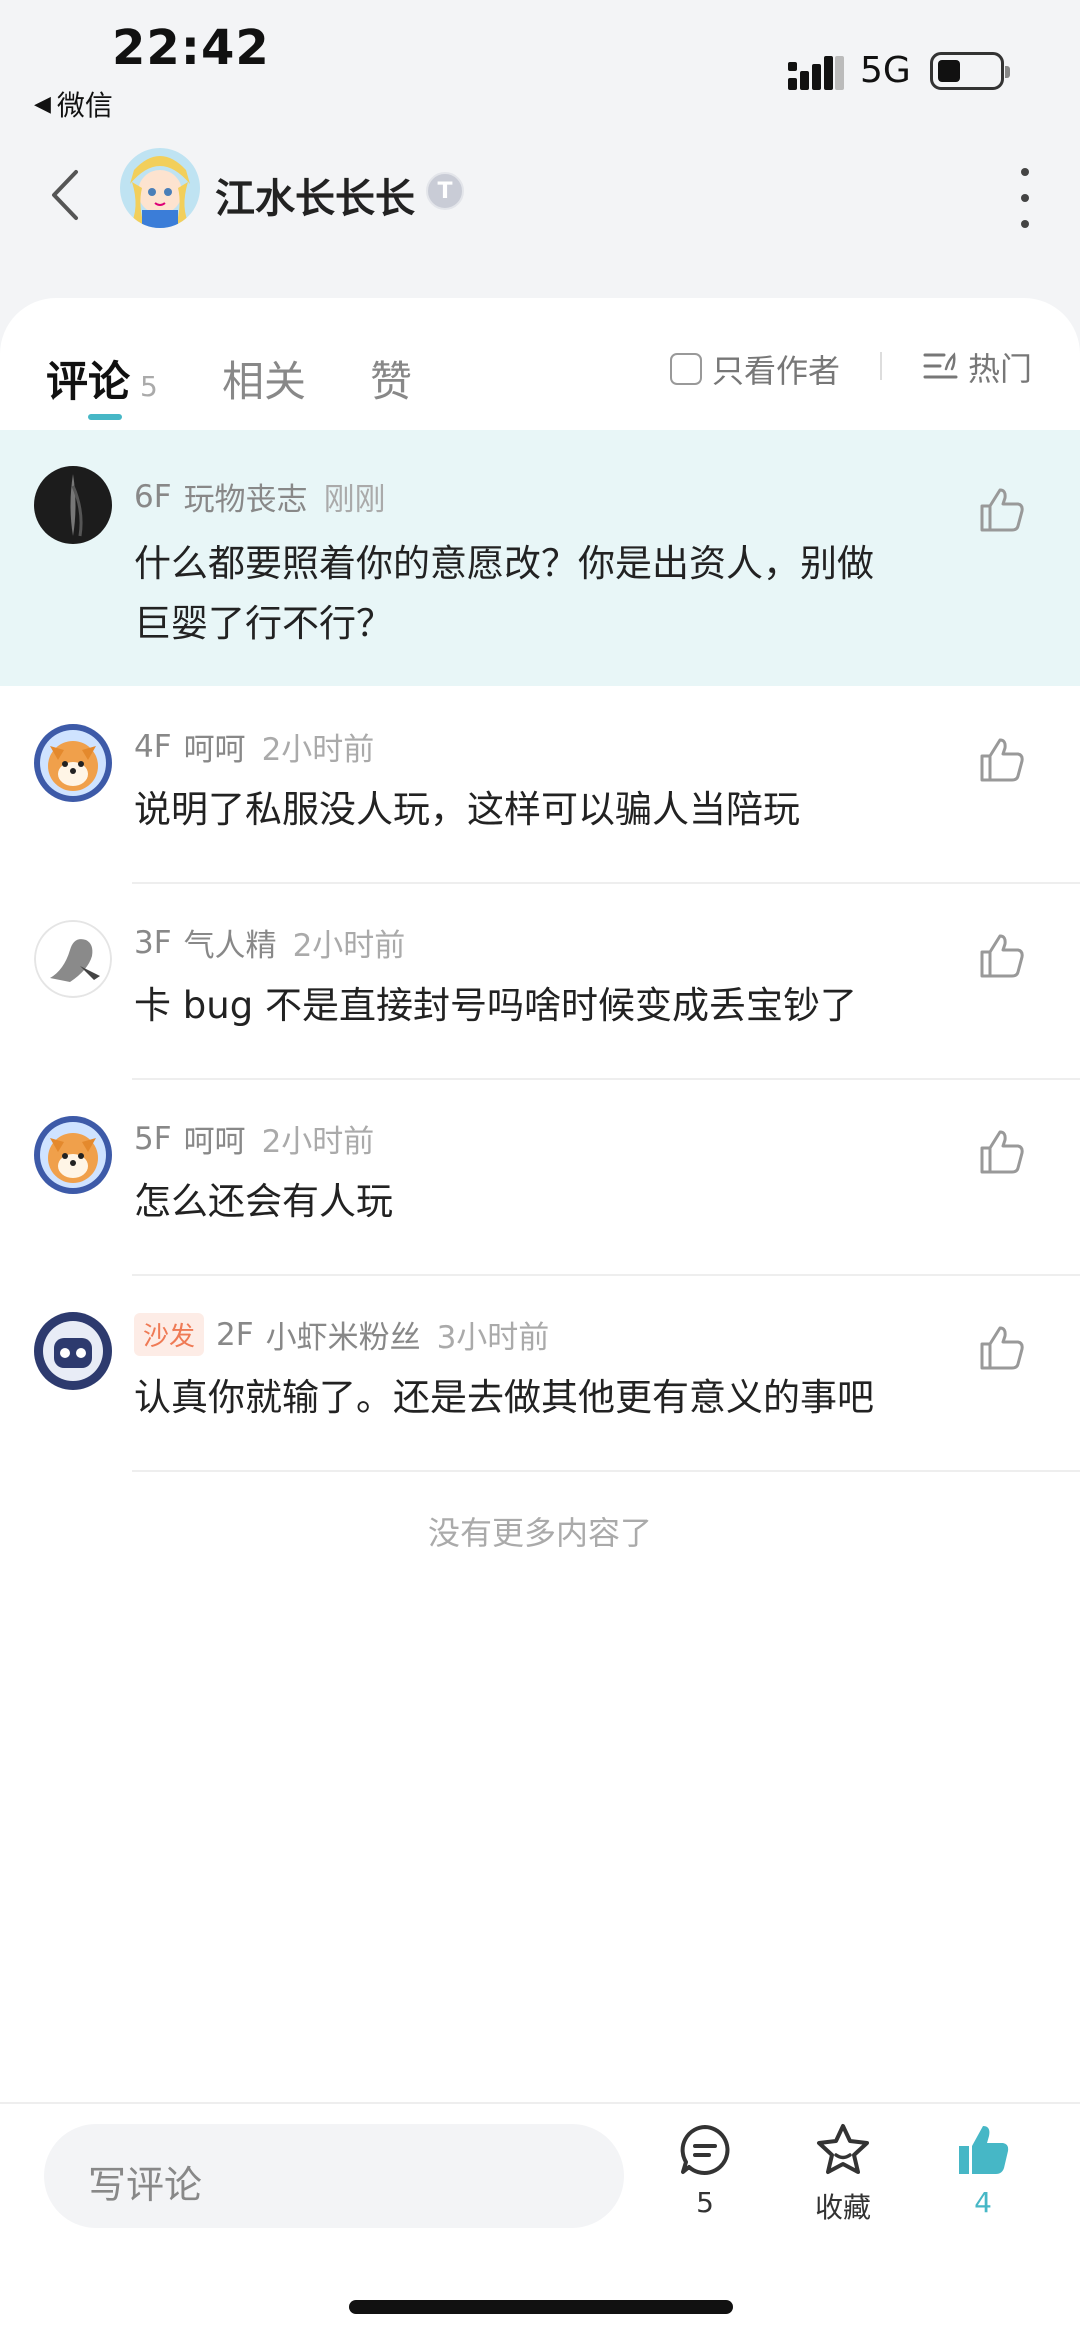 The height and width of the screenshot is (2337, 1080). Describe the element at coordinates (445, 191) in the screenshot. I see `user-level-badge: T` at that location.